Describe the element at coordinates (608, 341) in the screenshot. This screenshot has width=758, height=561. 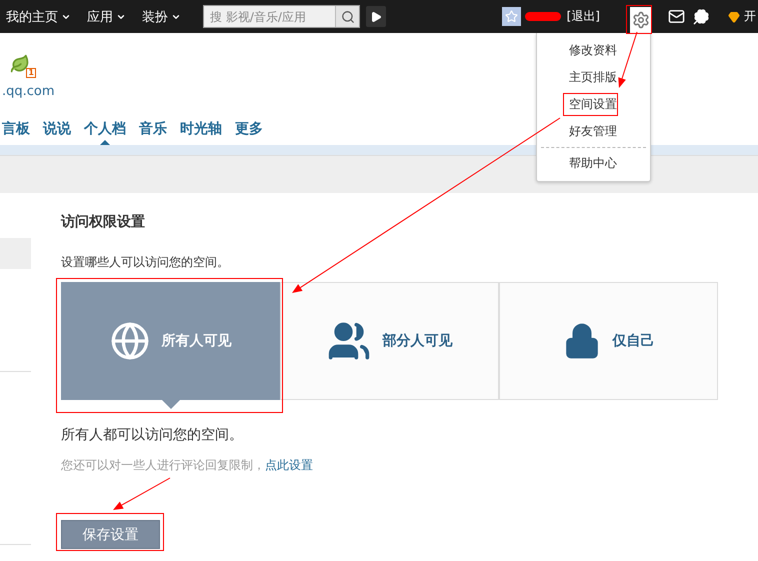
I see `access-option: 仅自己` at that location.